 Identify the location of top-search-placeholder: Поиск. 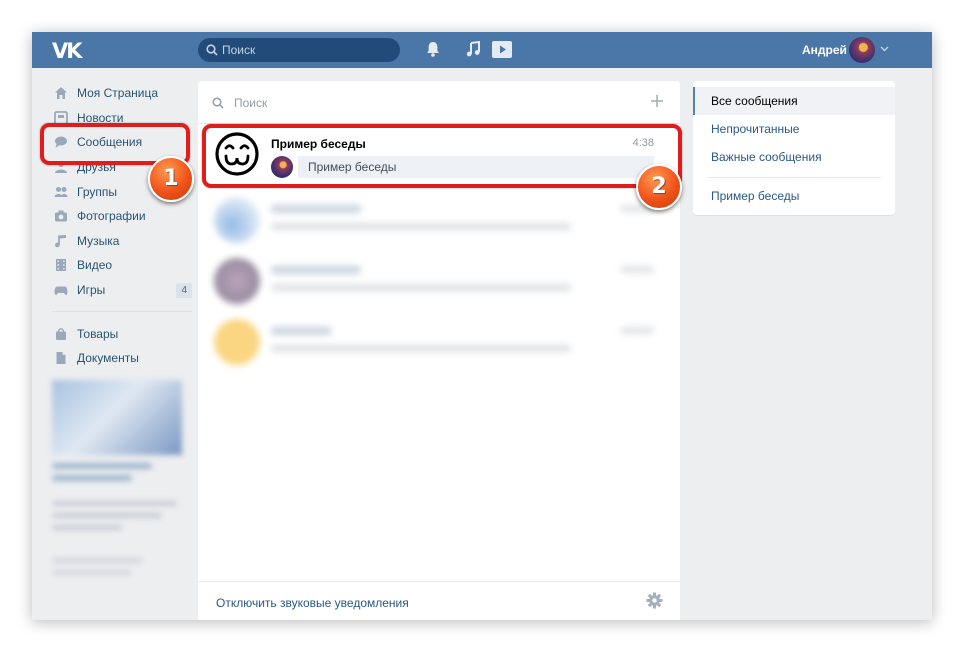
(239, 50).